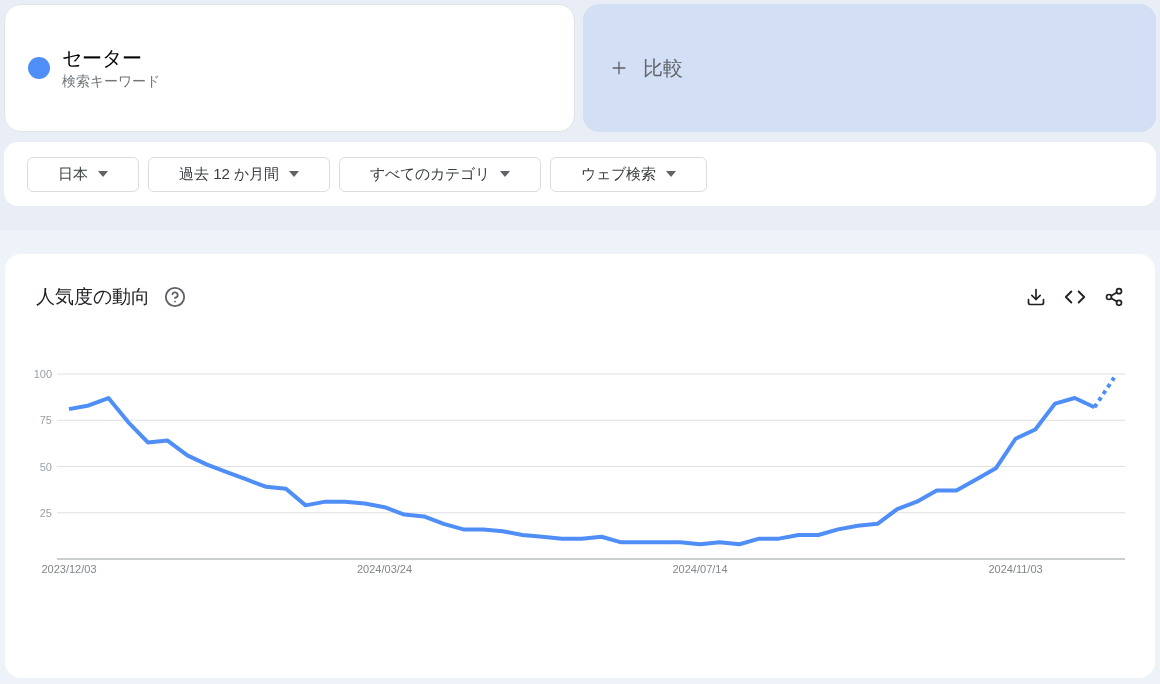  Describe the element at coordinates (629, 174) in the screenshot. I see `filter-dropdown: ウェブ検索` at that location.